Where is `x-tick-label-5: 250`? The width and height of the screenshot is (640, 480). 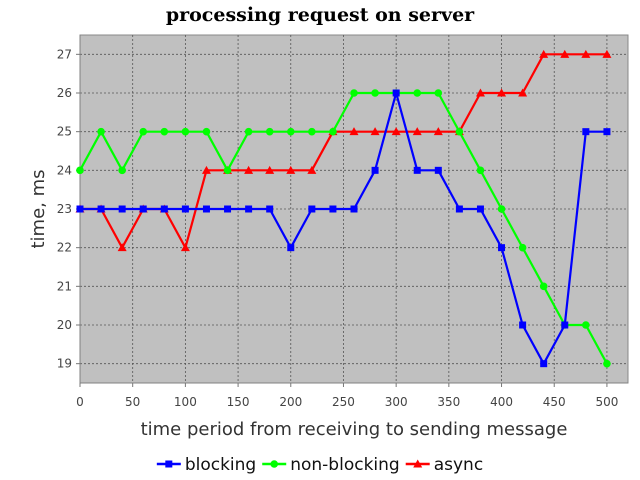 x-tick-label-5: 250 is located at coordinates (343, 402).